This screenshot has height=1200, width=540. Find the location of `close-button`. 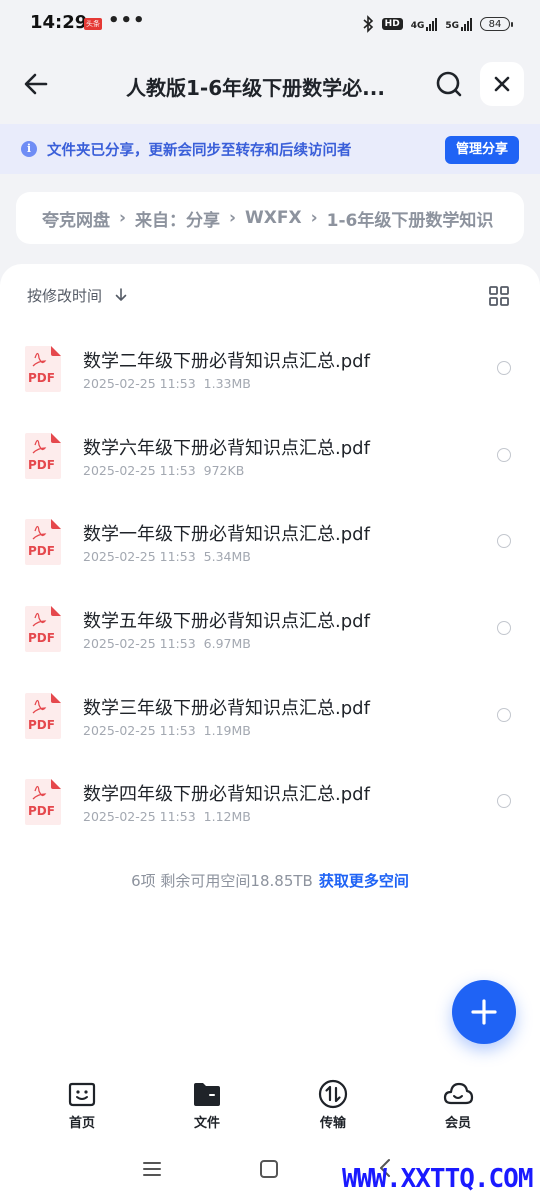

close-button is located at coordinates (502, 84).